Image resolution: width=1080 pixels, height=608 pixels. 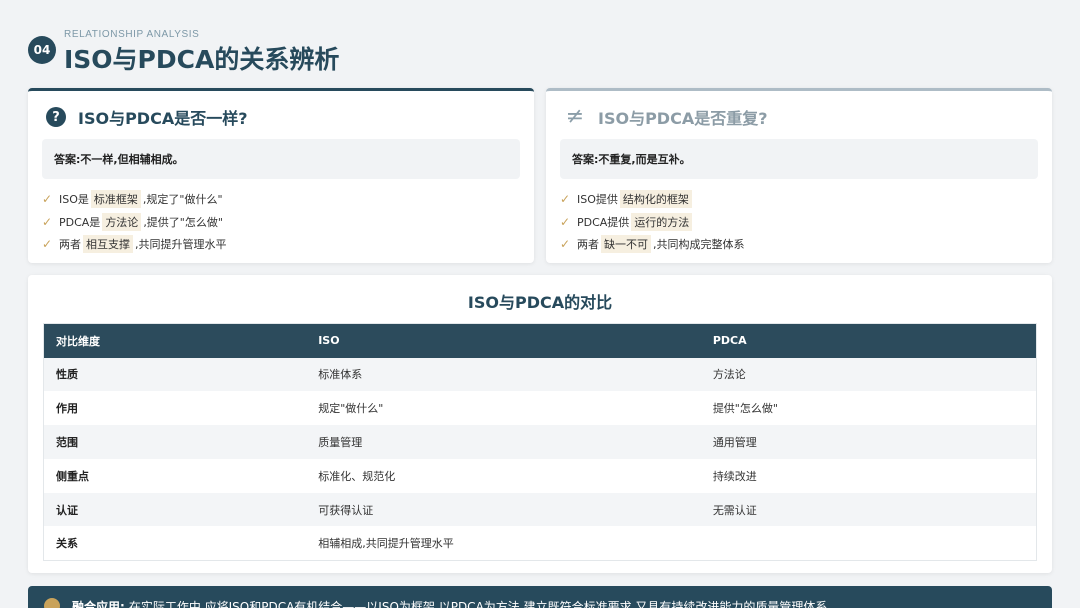 I want to click on page-title: ISO与PDCA的关系辨析, so click(x=202, y=59).